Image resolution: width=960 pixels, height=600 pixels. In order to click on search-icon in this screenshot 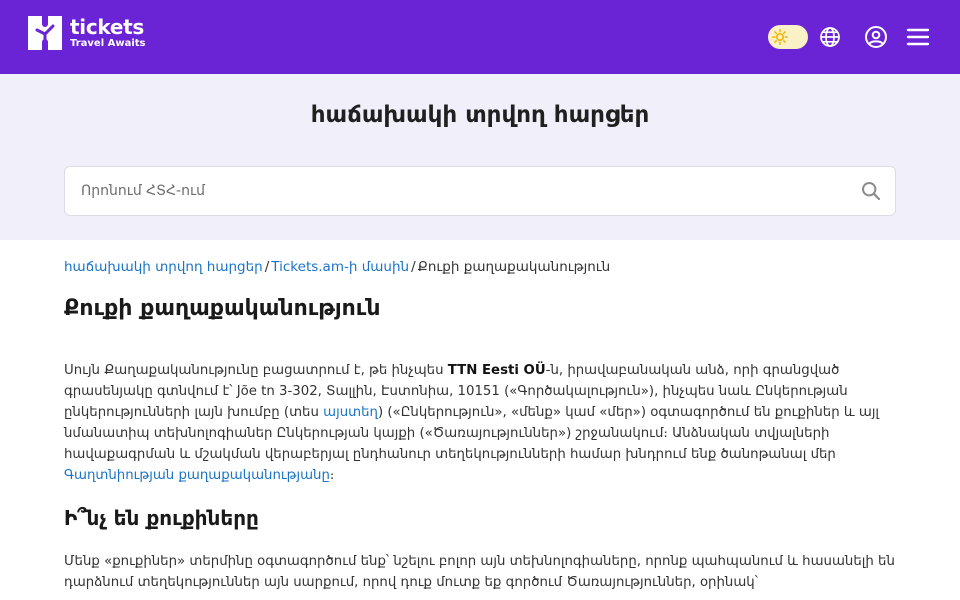, I will do `click(871, 191)`.